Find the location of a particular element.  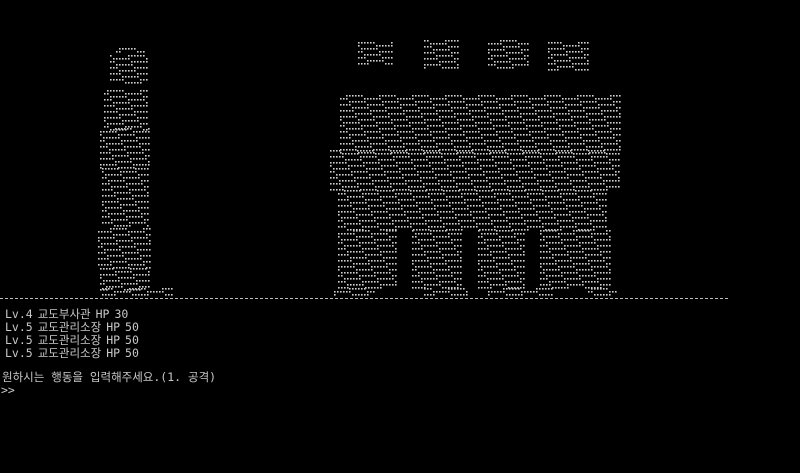

guard-figure is located at coordinates (135, 172).